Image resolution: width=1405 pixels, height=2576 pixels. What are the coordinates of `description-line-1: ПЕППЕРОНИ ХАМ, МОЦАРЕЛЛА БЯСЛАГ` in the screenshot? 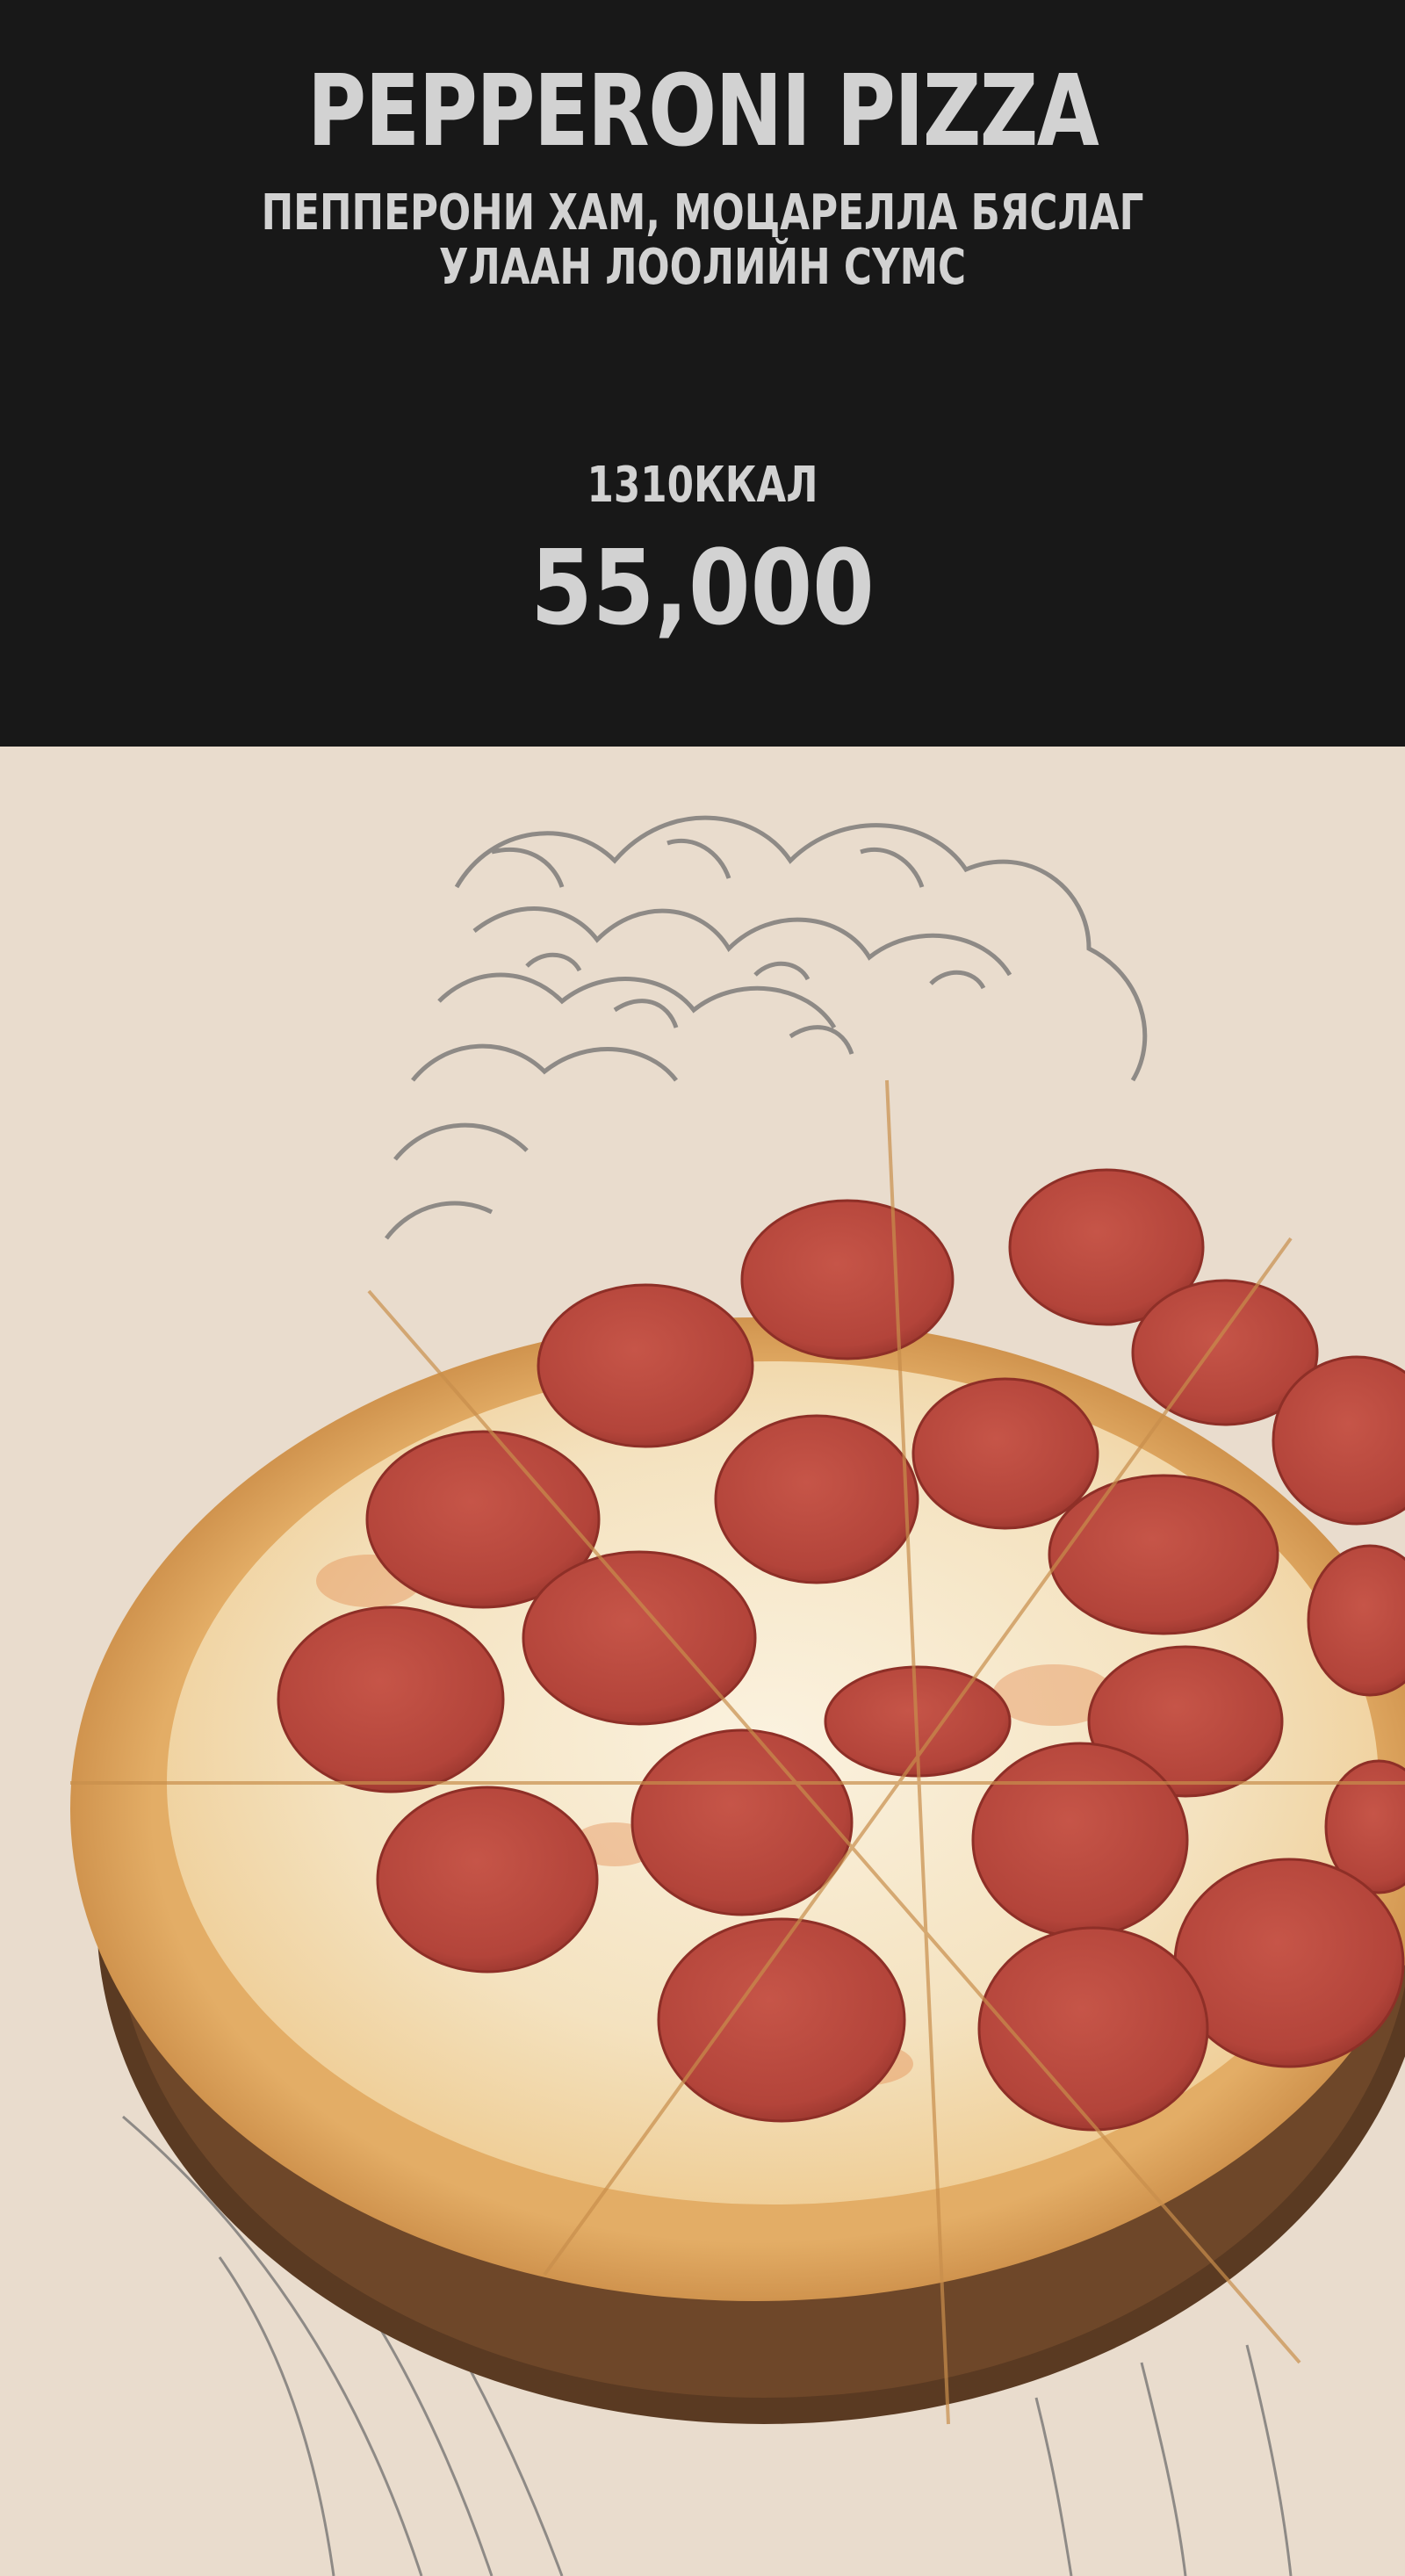 It's located at (703, 213).